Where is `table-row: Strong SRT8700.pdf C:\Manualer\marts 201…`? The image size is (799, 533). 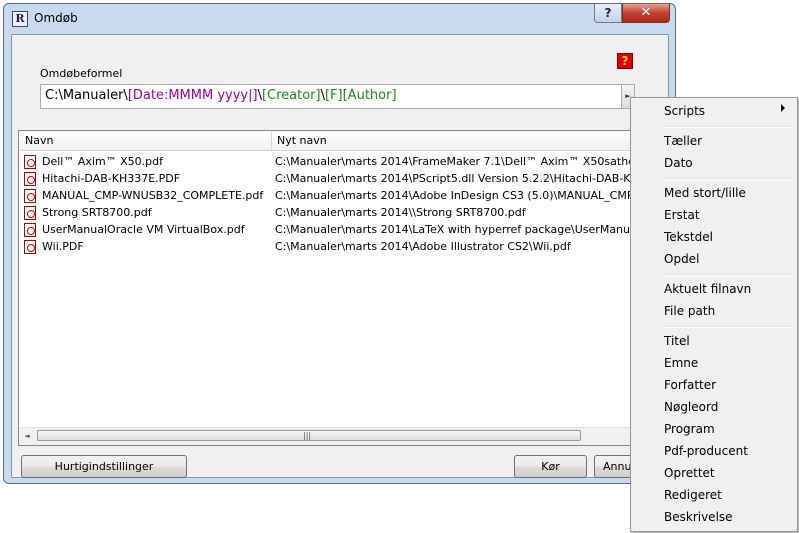 table-row: Strong SRT8700.pdf C:\Manualer\marts 201… is located at coordinates (339, 213).